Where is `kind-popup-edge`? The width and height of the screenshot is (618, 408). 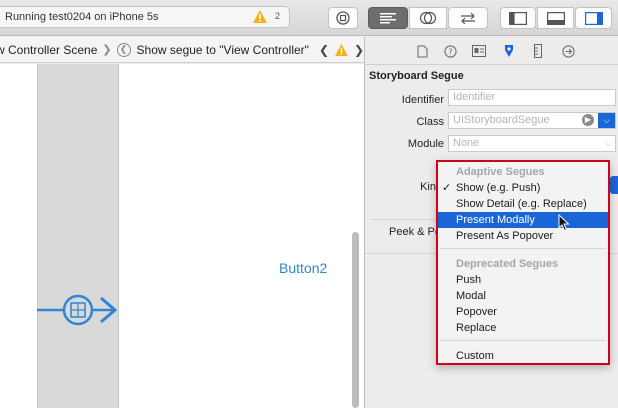
kind-popup-edge is located at coordinates (614, 185).